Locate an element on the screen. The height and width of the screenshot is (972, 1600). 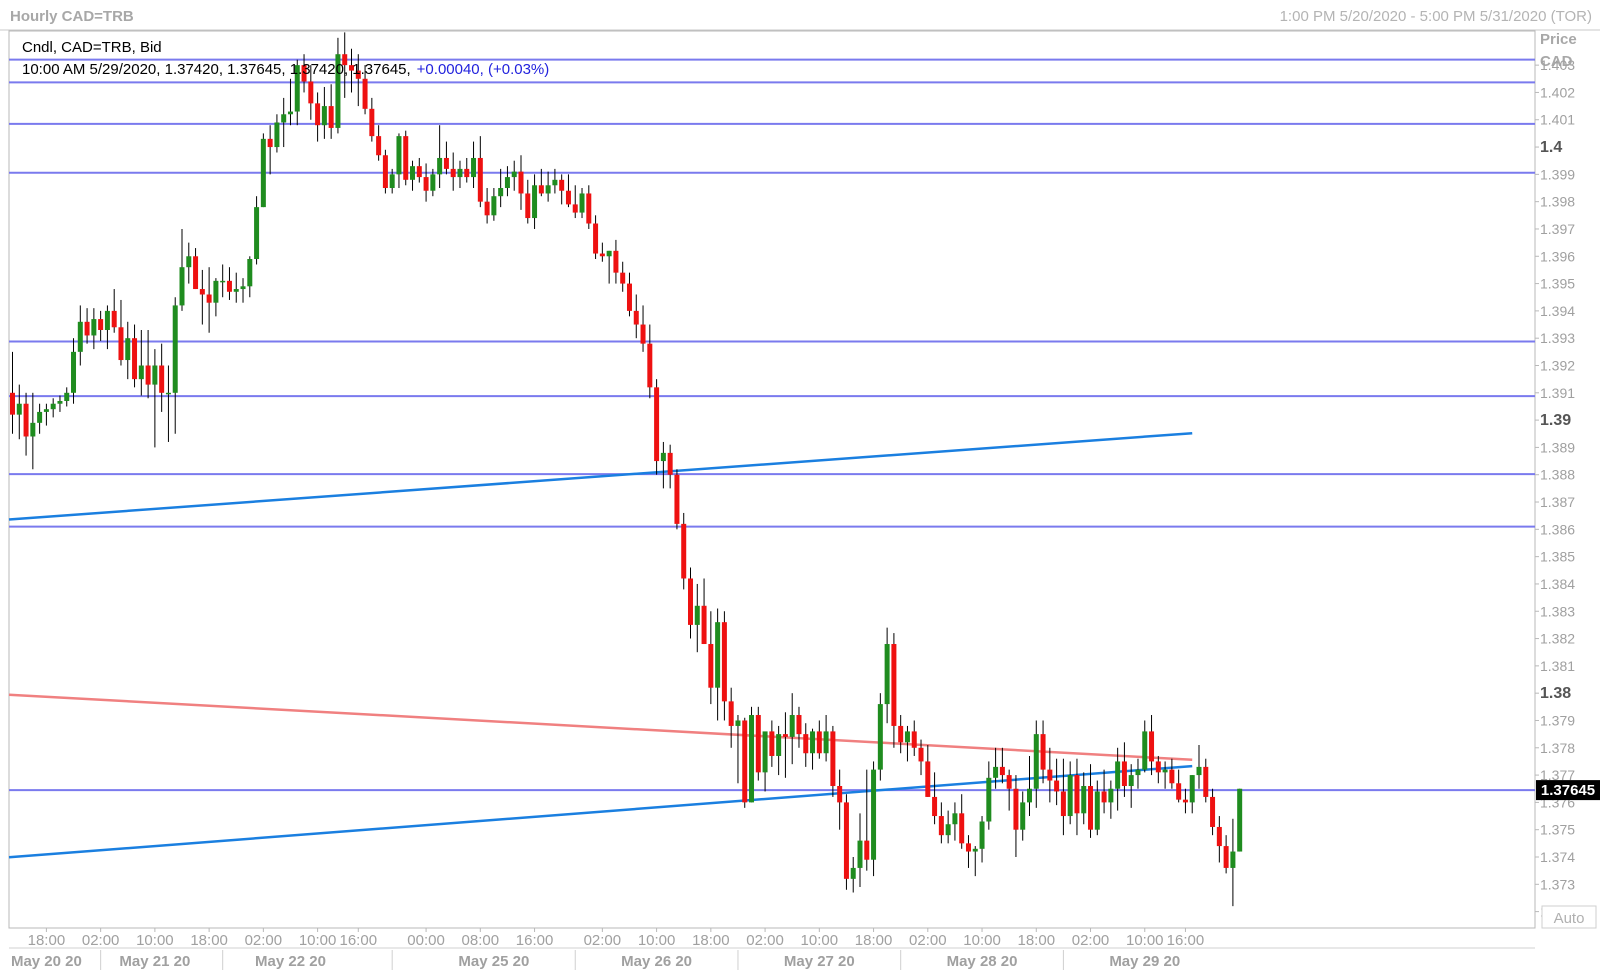
price-tick-label: 1.381 is located at coordinates (1557, 666).